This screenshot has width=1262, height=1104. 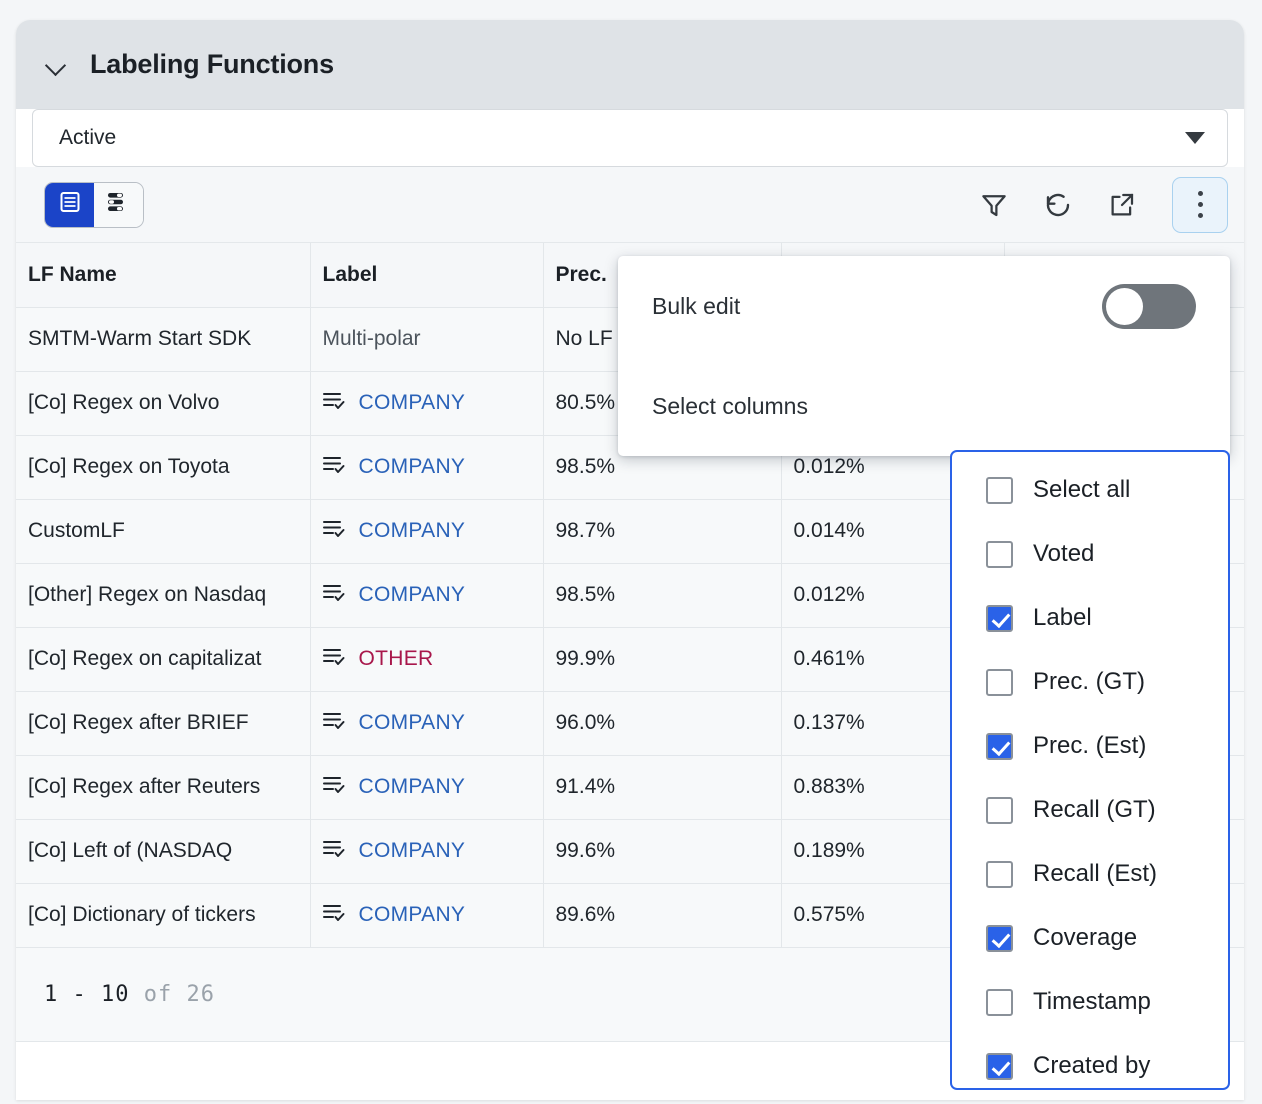 I want to click on column-option-prec-gt: Prec. (GT), so click(x=1090, y=682).